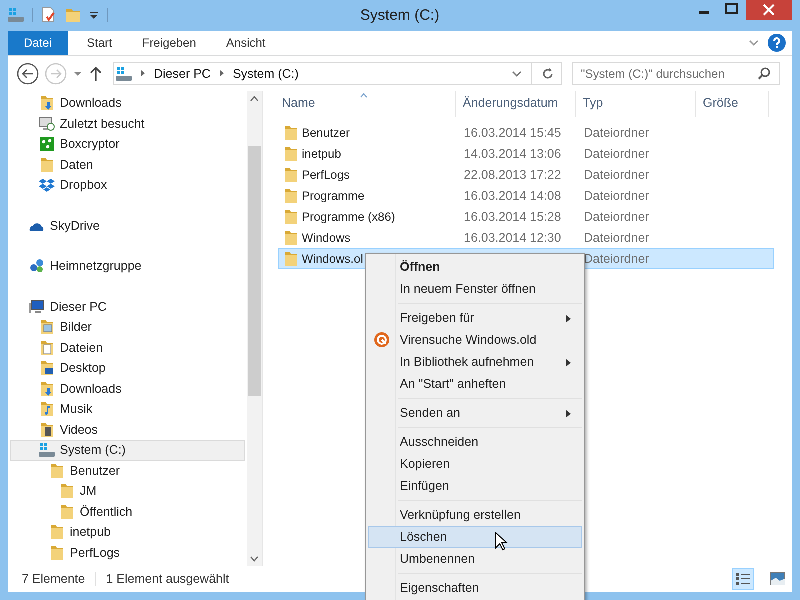  I want to click on file-name: inetpub, so click(322, 153).